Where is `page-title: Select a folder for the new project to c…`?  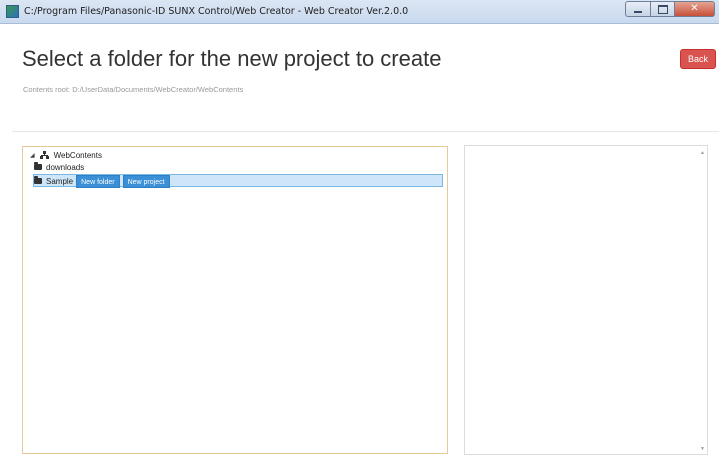 page-title: Select a folder for the new project to c… is located at coordinates (232, 58).